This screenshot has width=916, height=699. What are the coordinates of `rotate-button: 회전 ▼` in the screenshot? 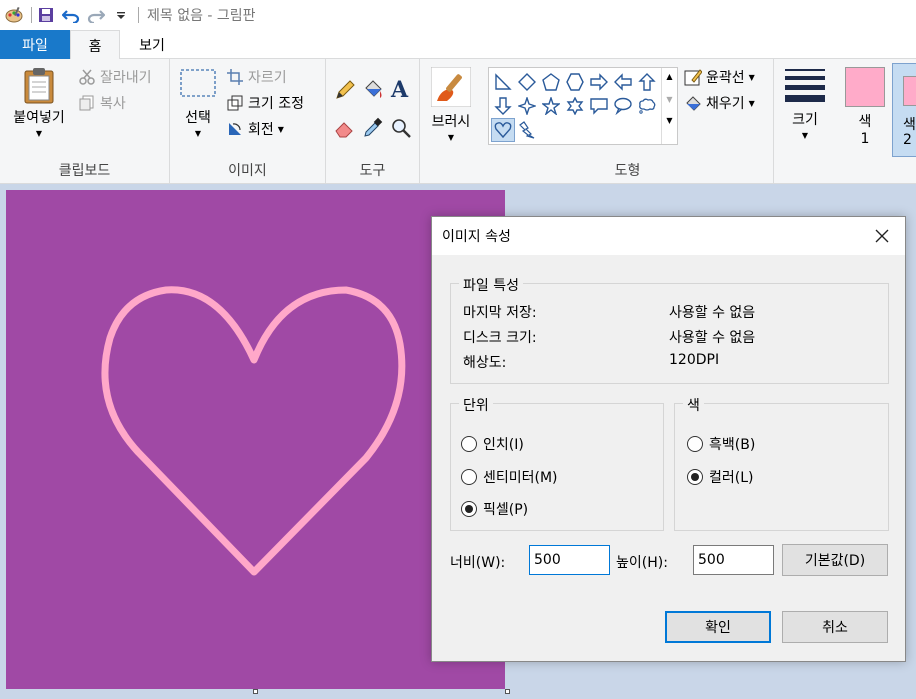 It's located at (255, 129).